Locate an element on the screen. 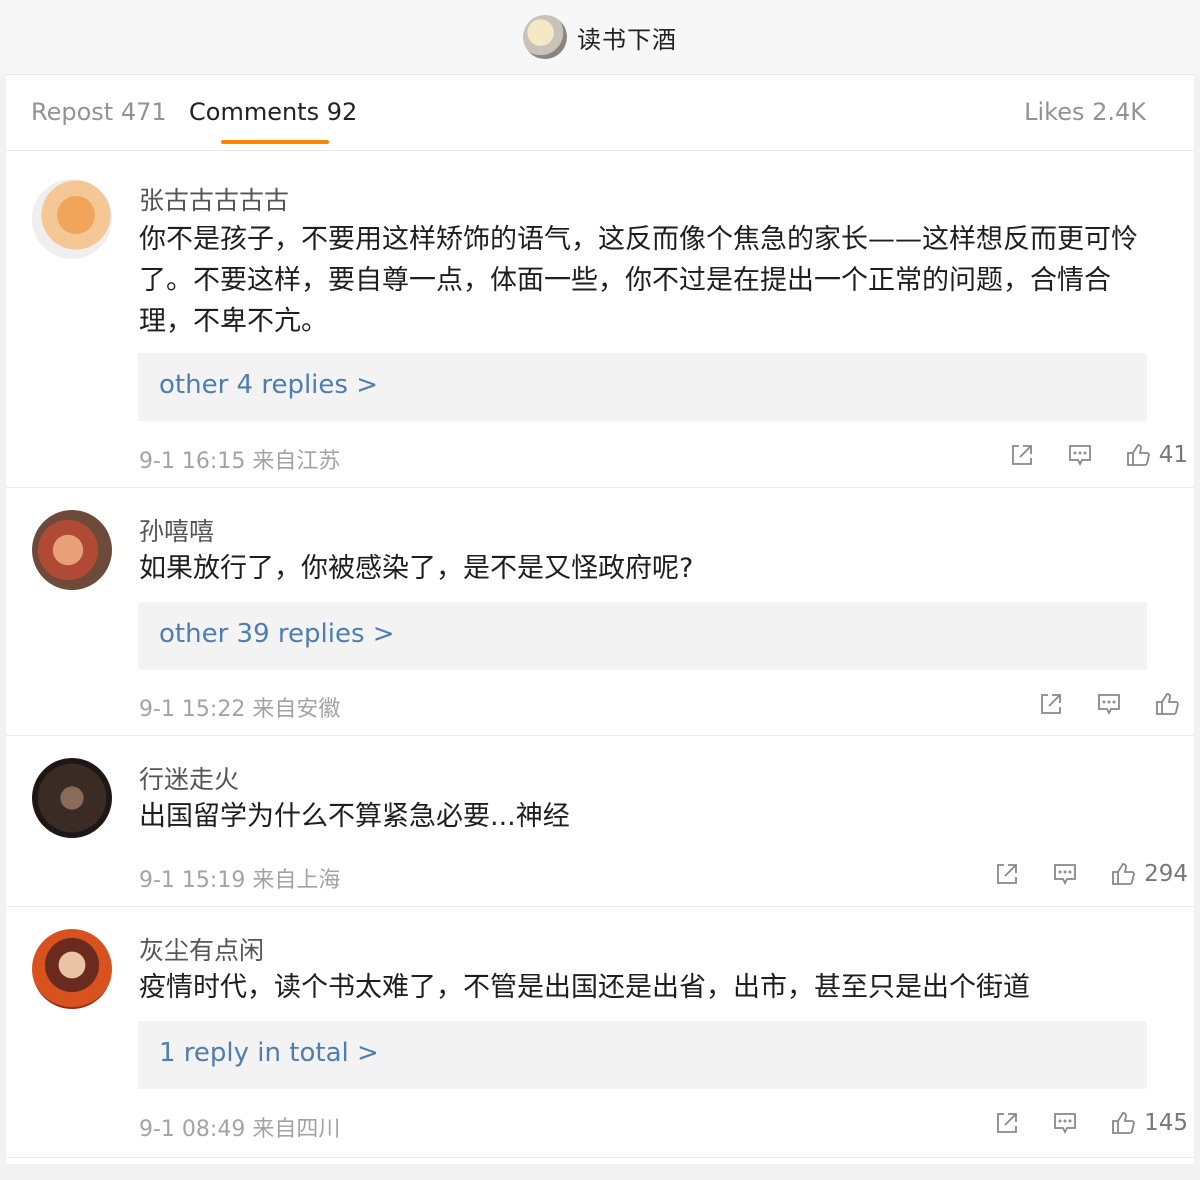 This screenshot has height=1180, width=1200. like-button is located at coordinates (1171, 704).